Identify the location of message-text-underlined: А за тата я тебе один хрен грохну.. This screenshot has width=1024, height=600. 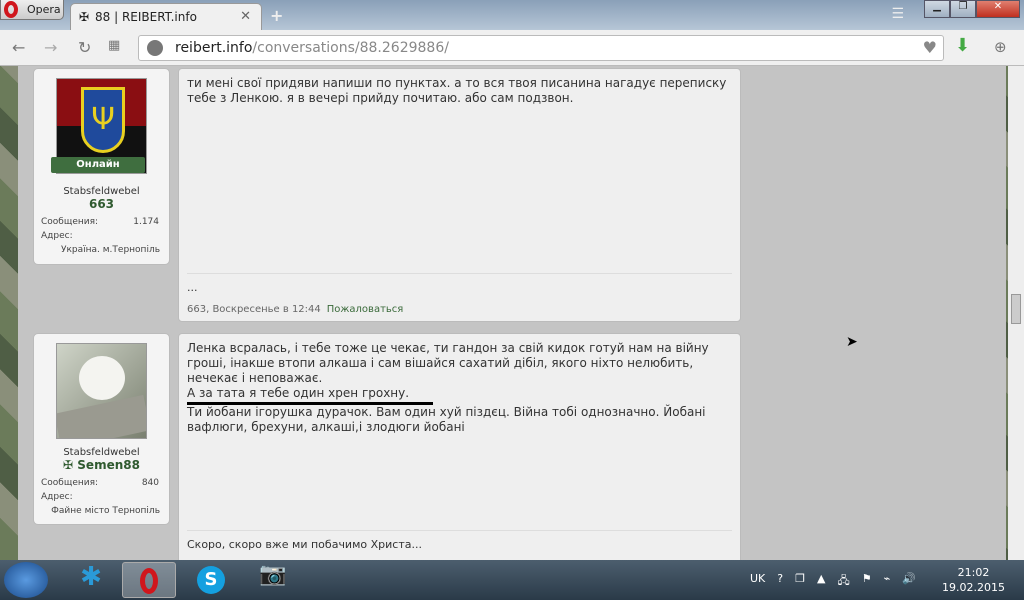
(310, 395).